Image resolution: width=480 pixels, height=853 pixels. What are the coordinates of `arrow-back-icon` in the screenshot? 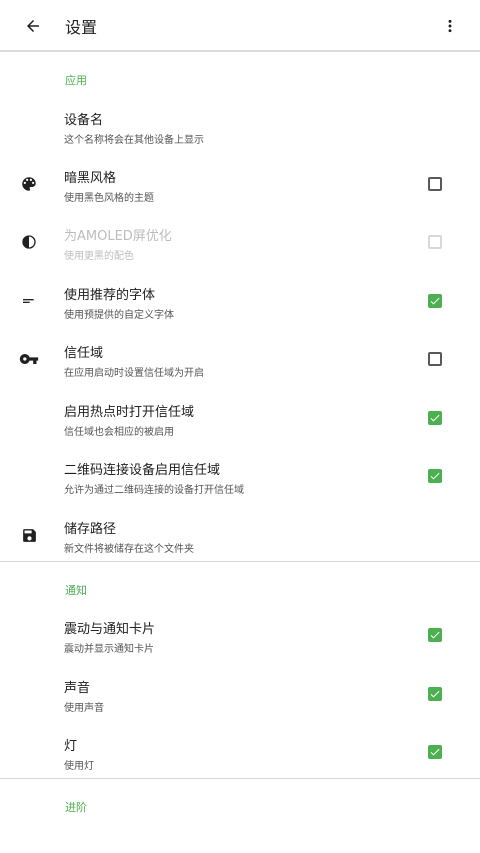 It's located at (33, 26).